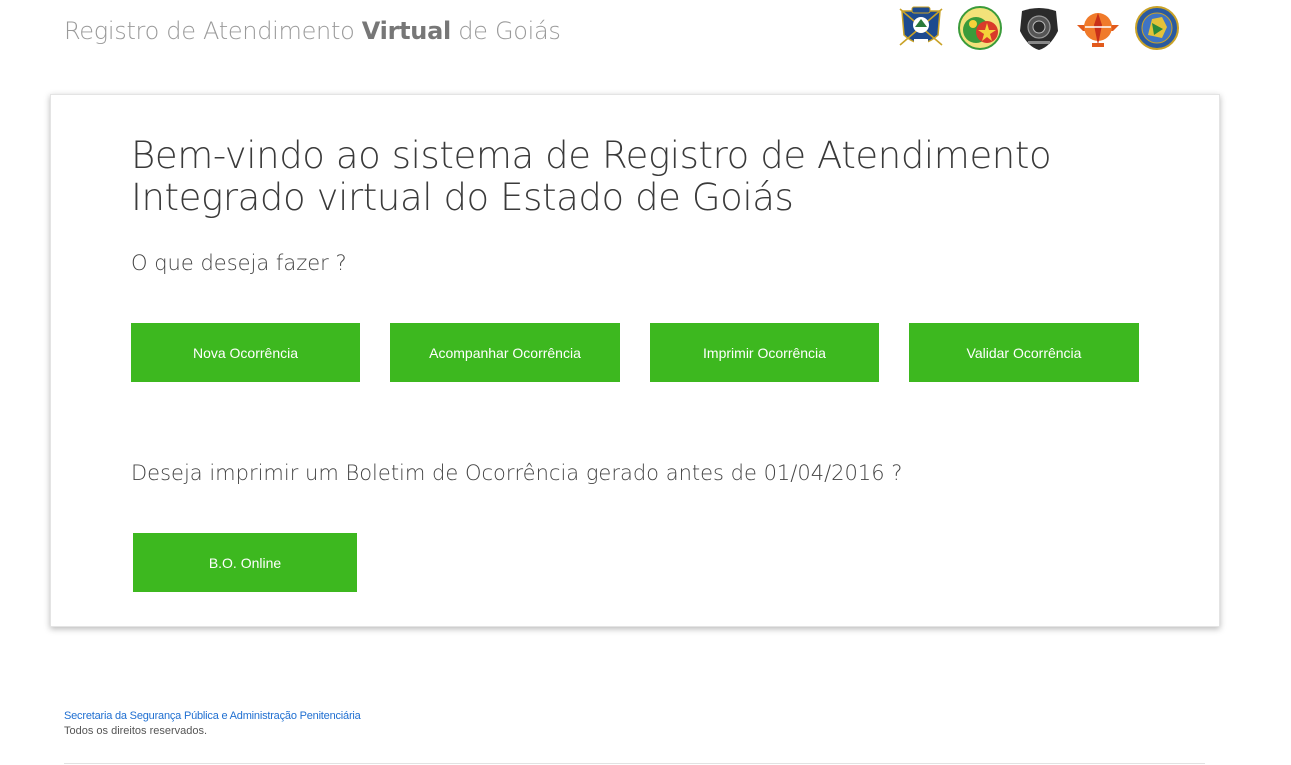  I want to click on scientific-police-crest-icon, so click(1098, 28).